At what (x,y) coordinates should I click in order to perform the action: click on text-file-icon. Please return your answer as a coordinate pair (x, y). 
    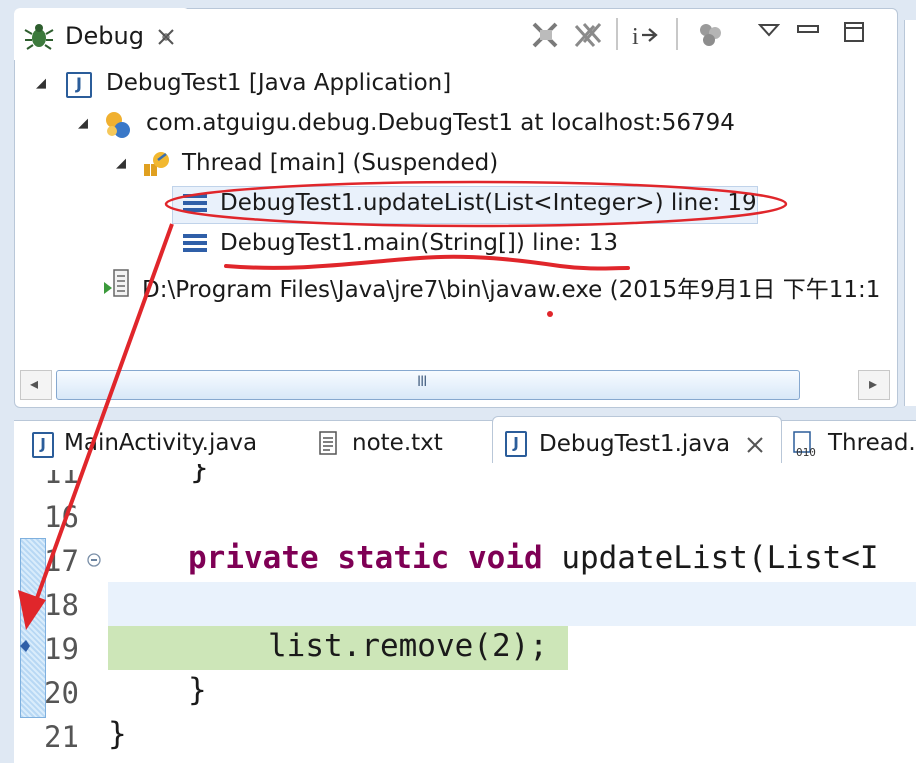
    Looking at the image, I should click on (328, 443).